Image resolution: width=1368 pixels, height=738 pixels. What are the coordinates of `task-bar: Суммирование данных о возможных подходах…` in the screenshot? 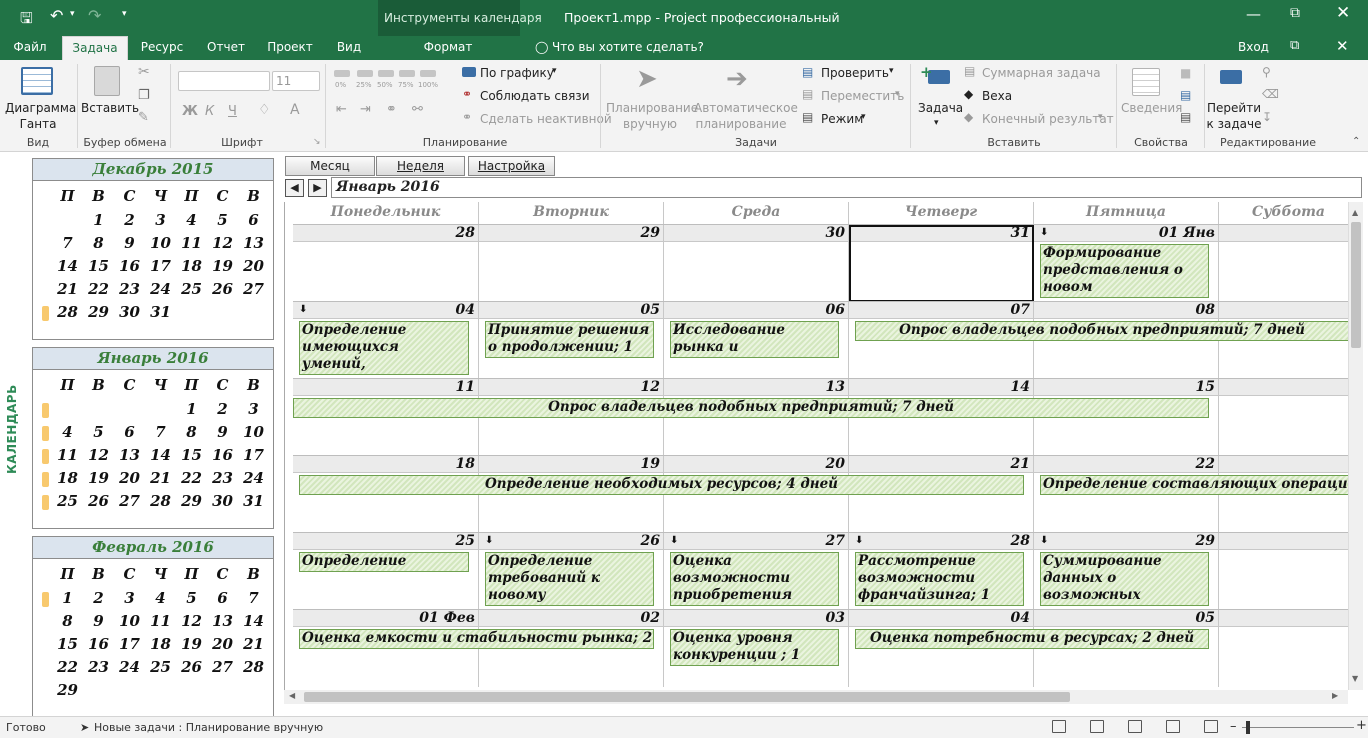 It's located at (1124, 579).